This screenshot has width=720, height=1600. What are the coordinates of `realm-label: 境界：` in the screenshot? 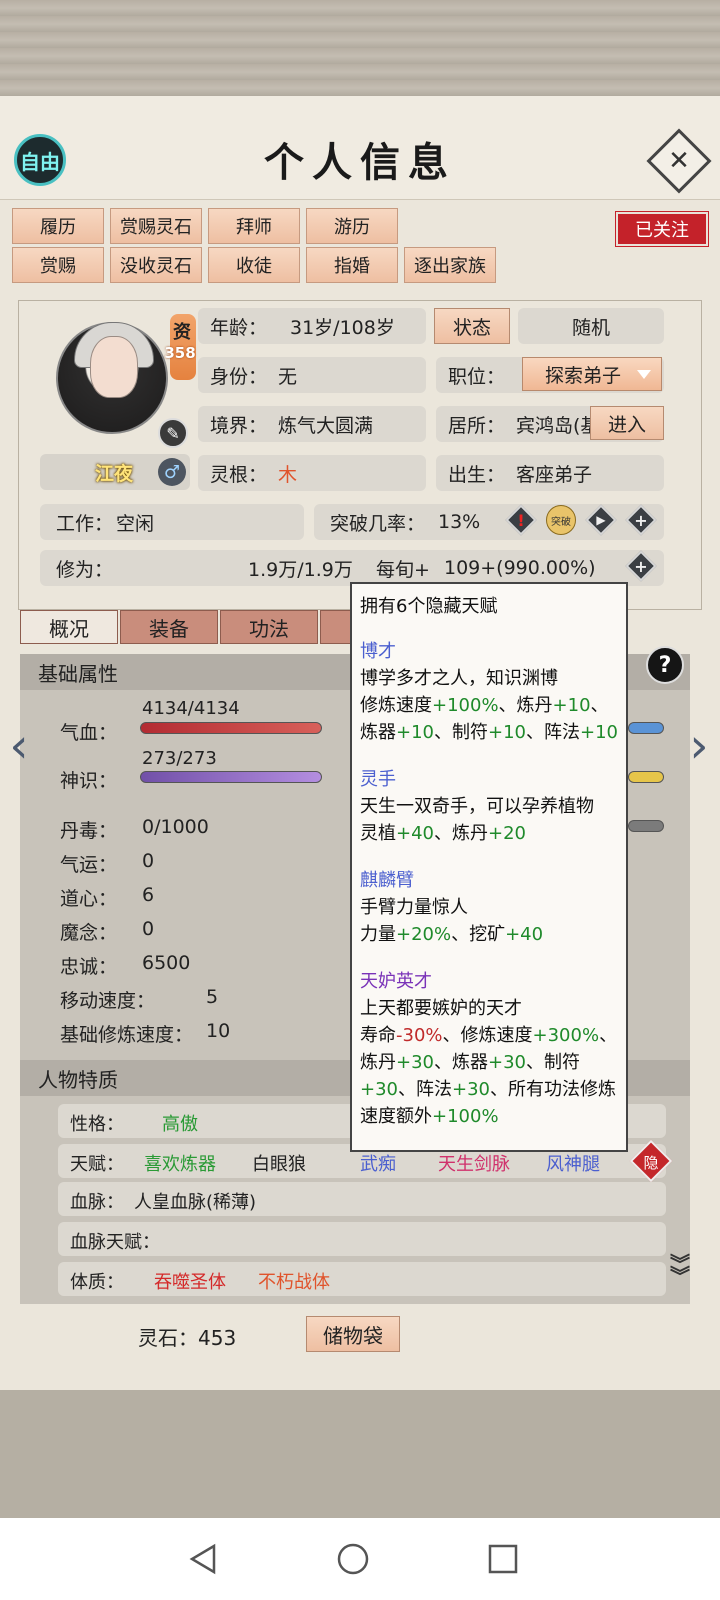 It's located at (239, 425).